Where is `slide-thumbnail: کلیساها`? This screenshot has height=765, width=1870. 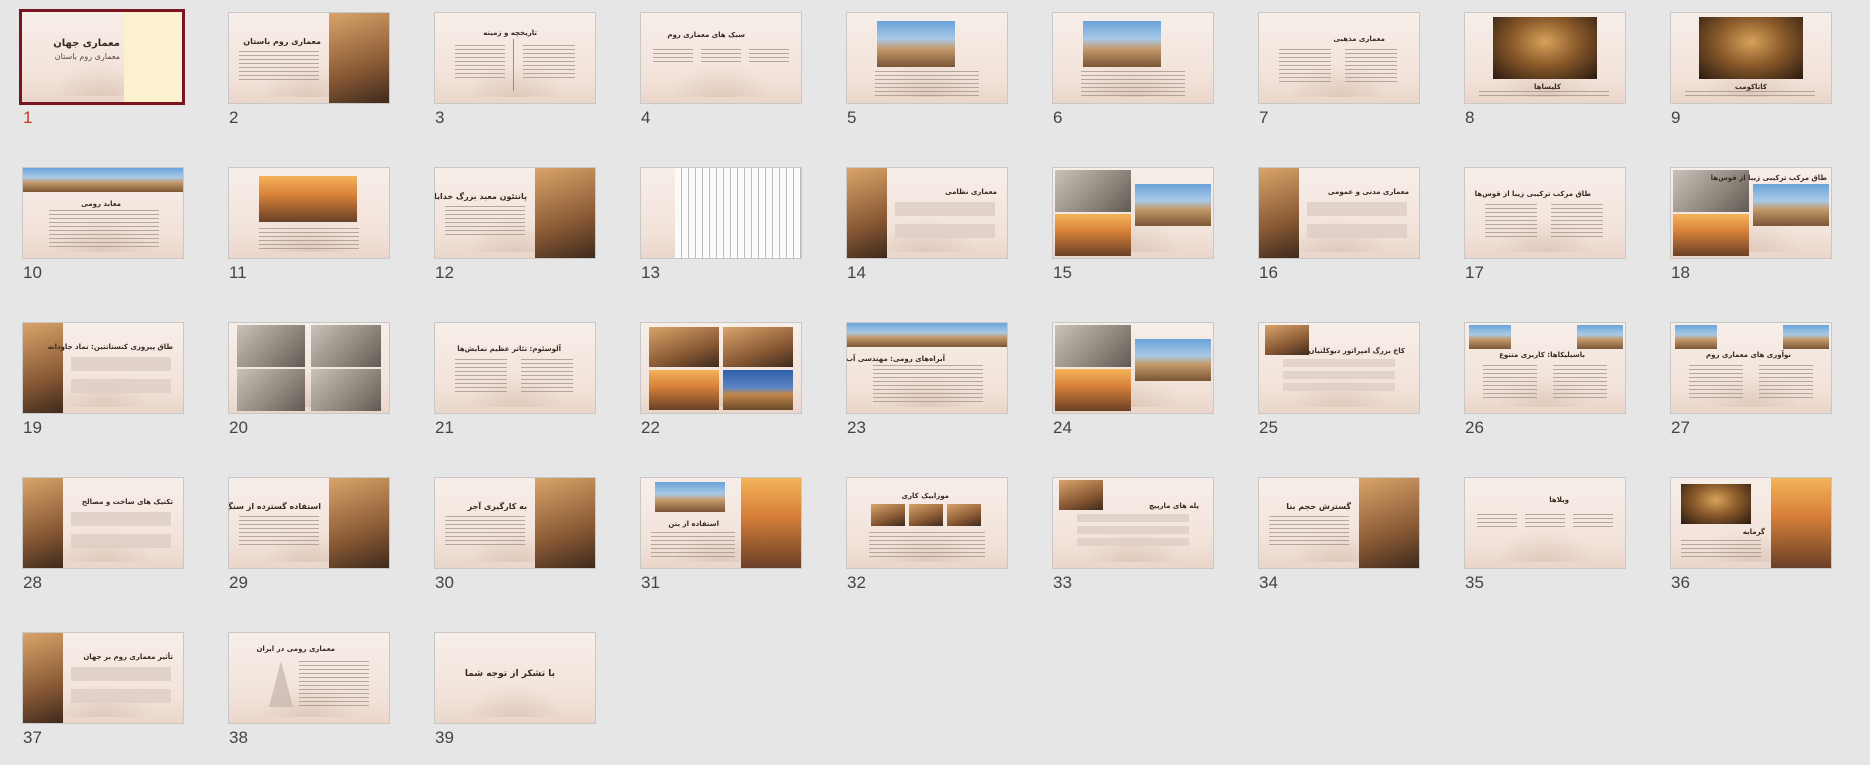 slide-thumbnail: کلیساها is located at coordinates (1545, 58).